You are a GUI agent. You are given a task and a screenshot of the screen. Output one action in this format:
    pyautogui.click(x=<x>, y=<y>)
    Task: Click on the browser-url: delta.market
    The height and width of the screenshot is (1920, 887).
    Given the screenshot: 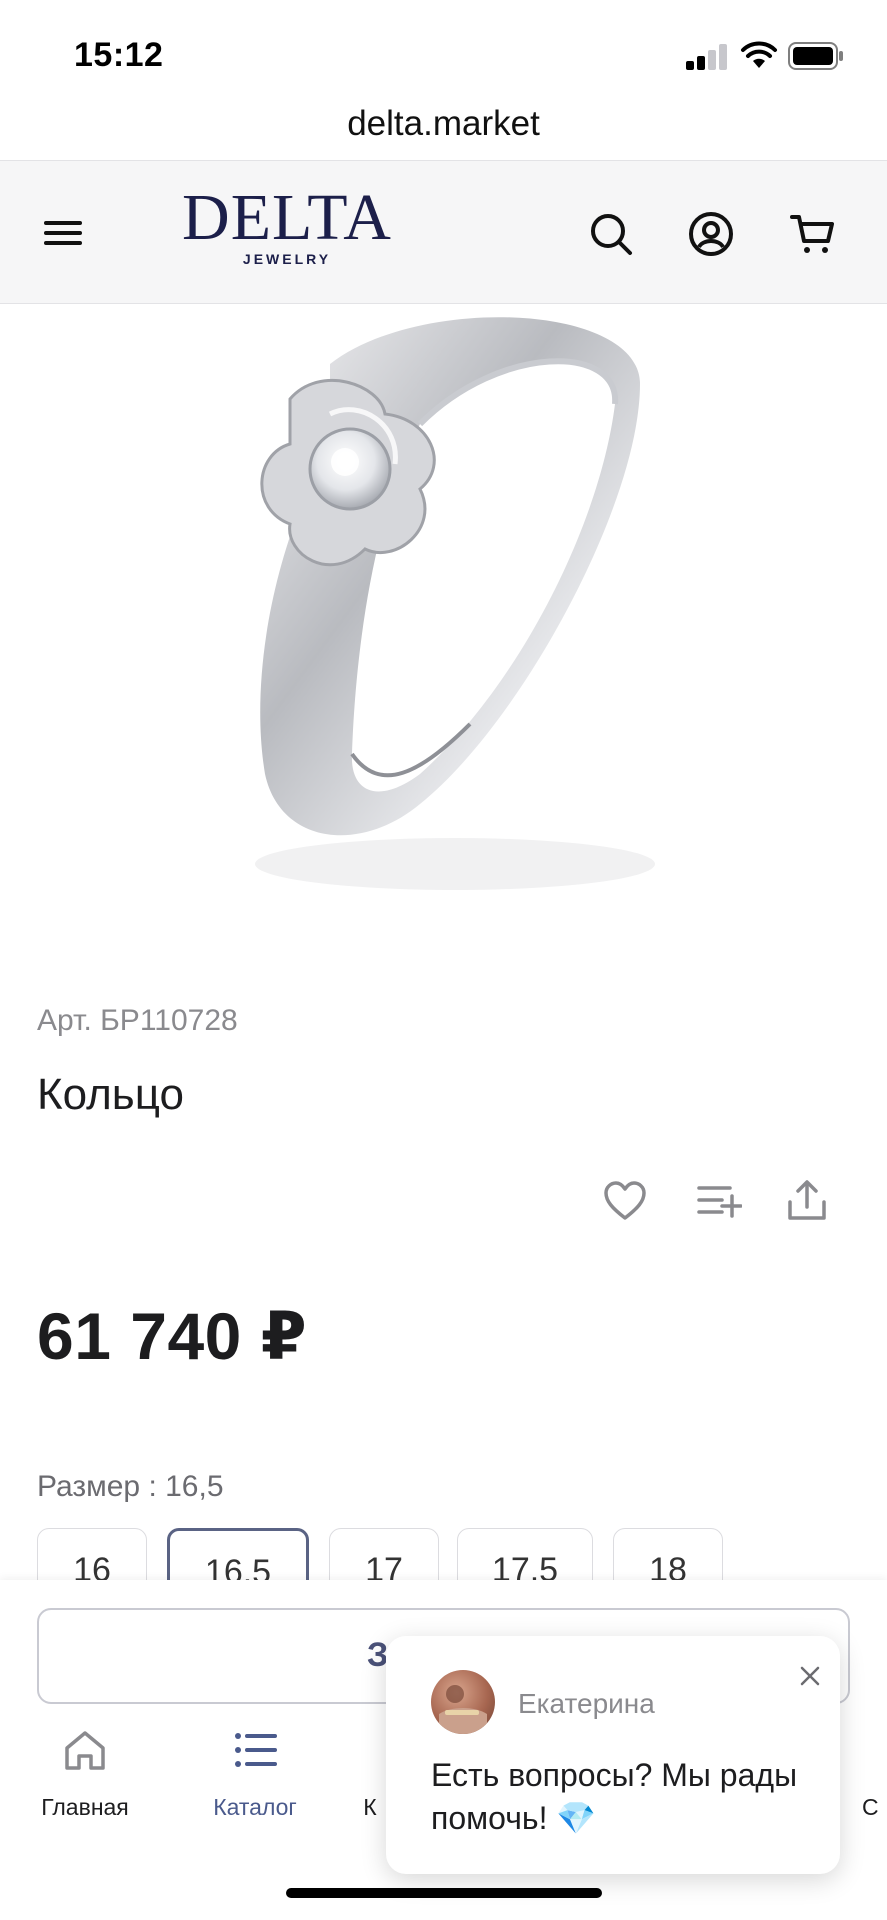 What is the action you would take?
    pyautogui.click(x=443, y=124)
    